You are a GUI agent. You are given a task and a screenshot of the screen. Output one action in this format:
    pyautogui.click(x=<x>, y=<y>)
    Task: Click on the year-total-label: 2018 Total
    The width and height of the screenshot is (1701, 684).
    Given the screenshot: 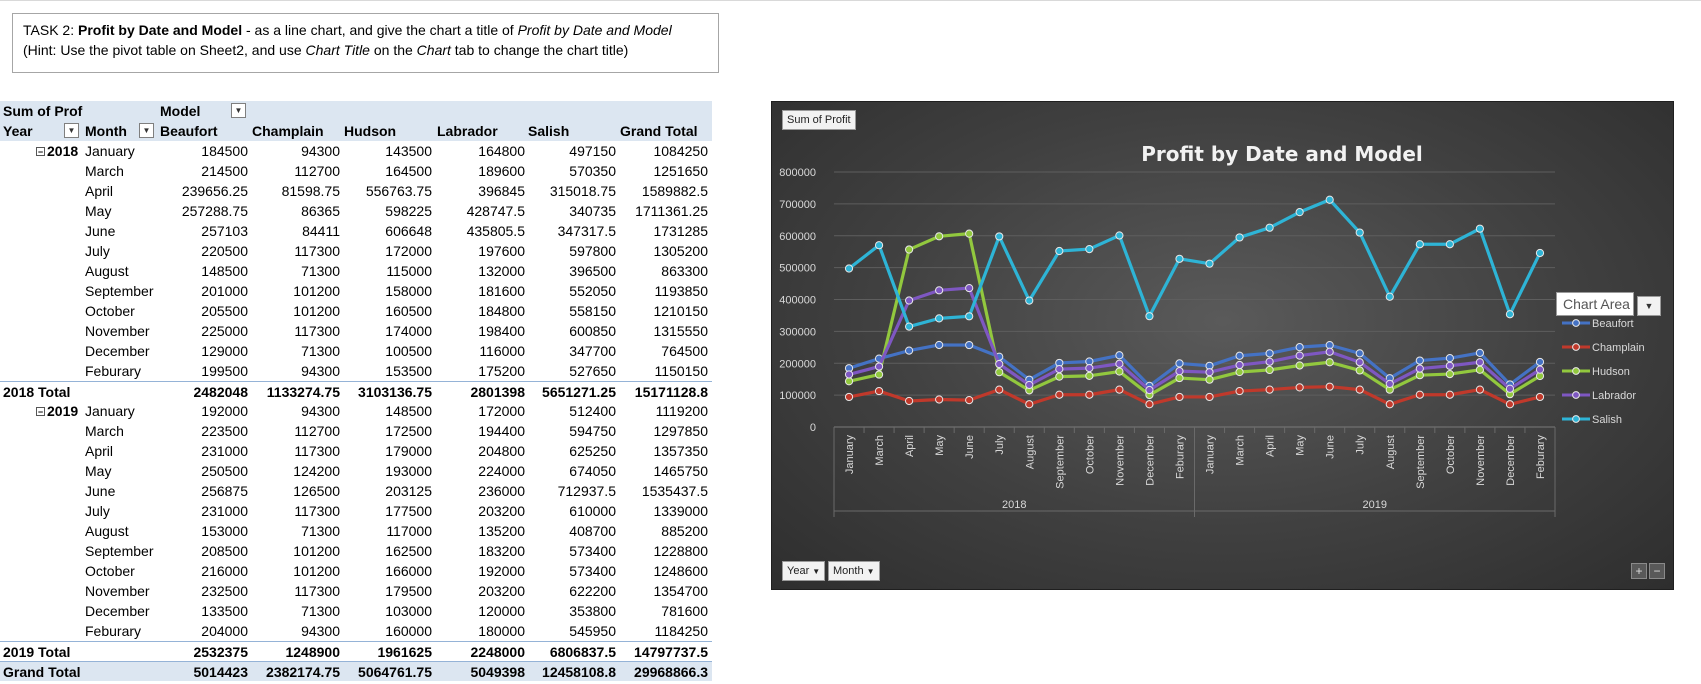 What is the action you would take?
    pyautogui.click(x=63, y=392)
    